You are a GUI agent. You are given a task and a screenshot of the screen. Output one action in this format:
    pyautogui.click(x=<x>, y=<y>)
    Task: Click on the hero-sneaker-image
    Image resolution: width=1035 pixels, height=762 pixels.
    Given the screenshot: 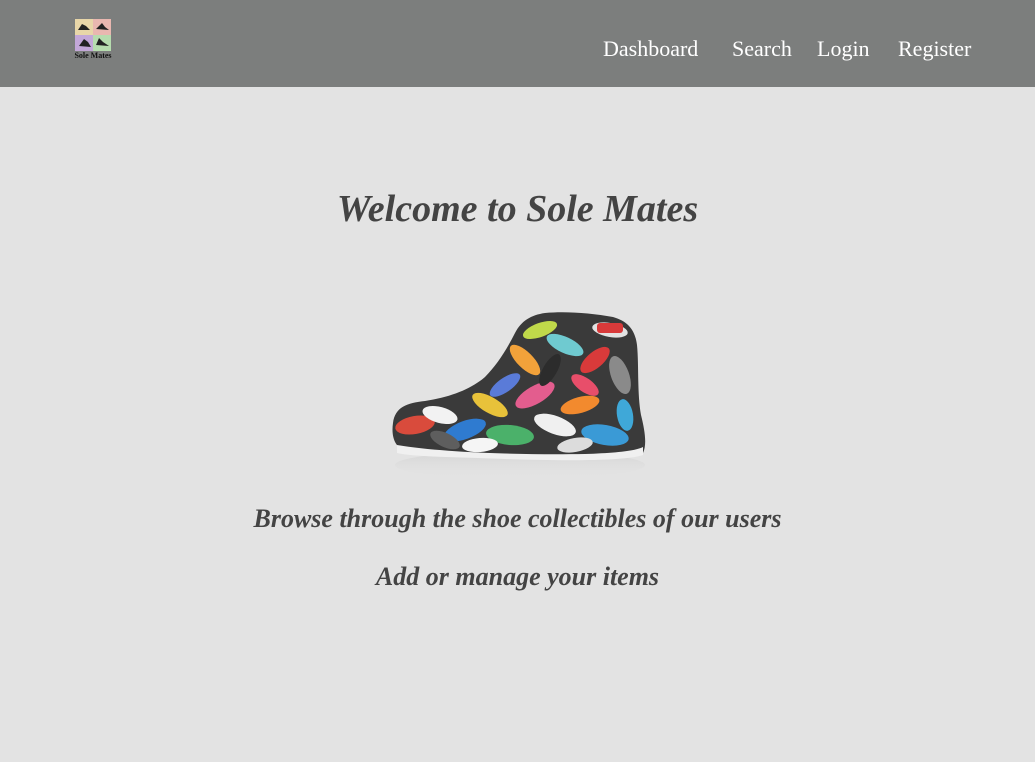 What is the action you would take?
    pyautogui.click(x=517, y=395)
    